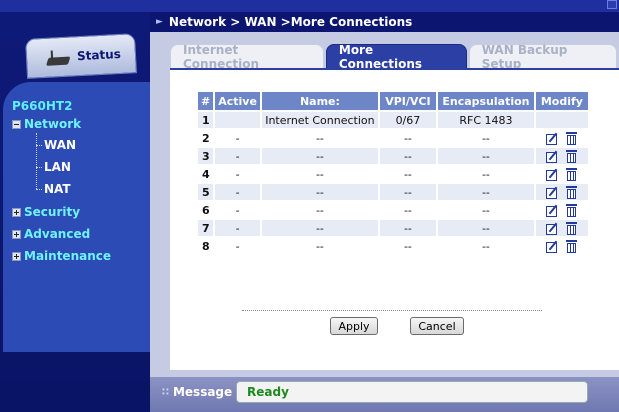  What do you see at coordinates (290, 22) in the screenshot?
I see `breadcrumb-text: Network > WAN >More Connections` at bounding box center [290, 22].